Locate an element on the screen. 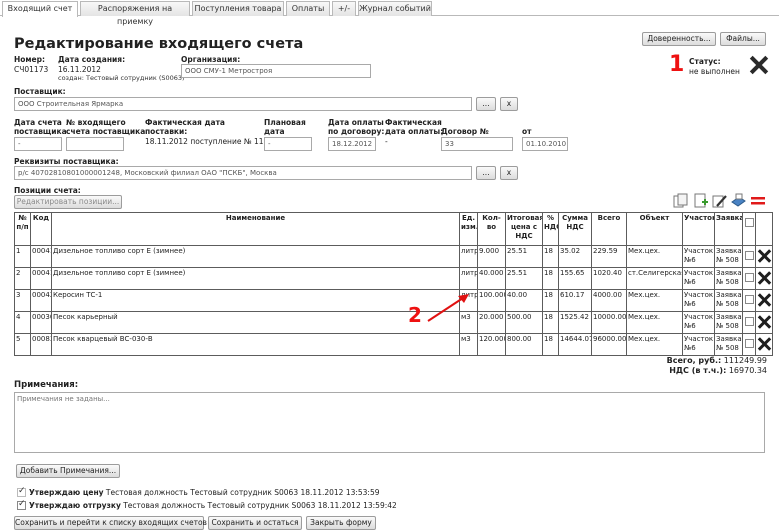 Image resolution: width=779 pixels, height=532 pixels. cell-object: Мех.цех. is located at coordinates (654, 344).